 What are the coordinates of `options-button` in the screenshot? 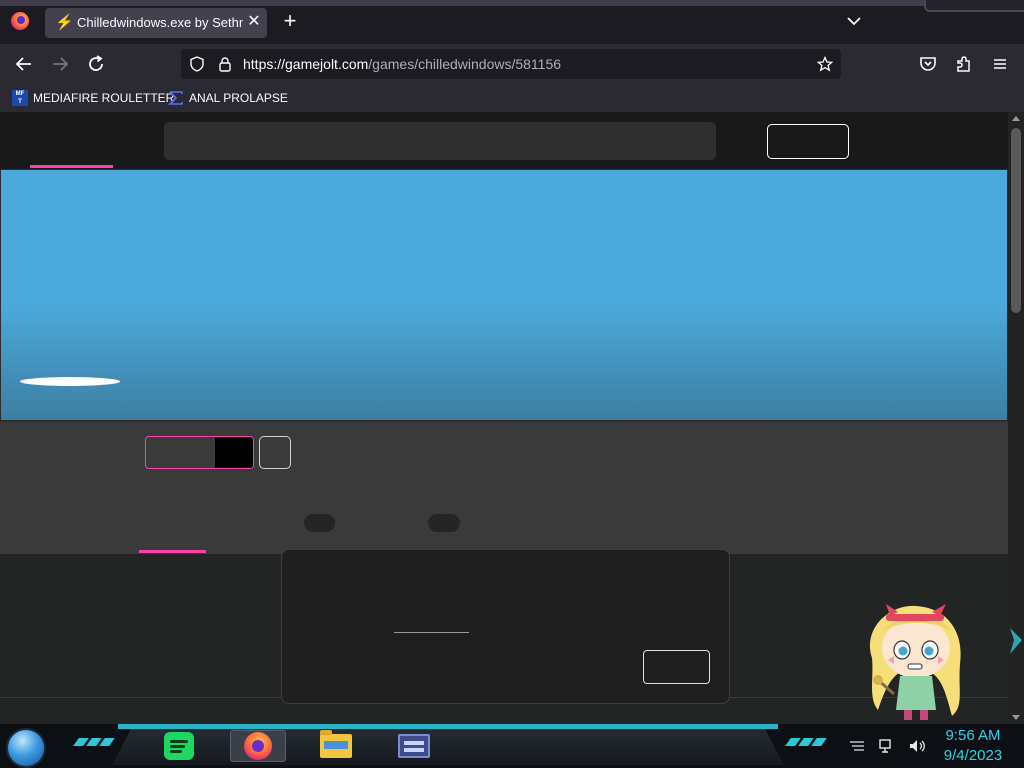 It's located at (275, 452).